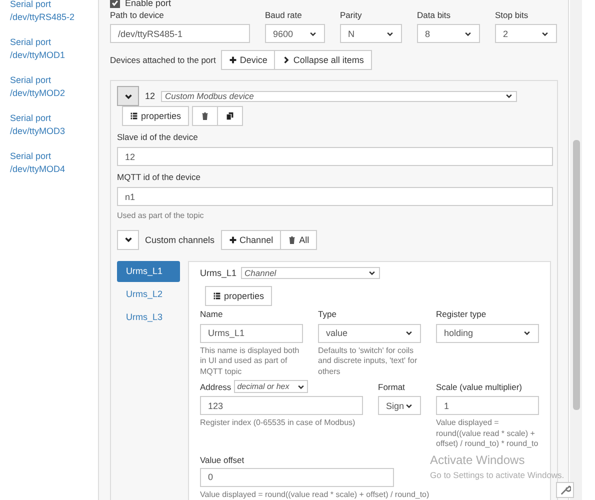 The height and width of the screenshot is (500, 595). I want to click on select-field: holding, so click(487, 333).